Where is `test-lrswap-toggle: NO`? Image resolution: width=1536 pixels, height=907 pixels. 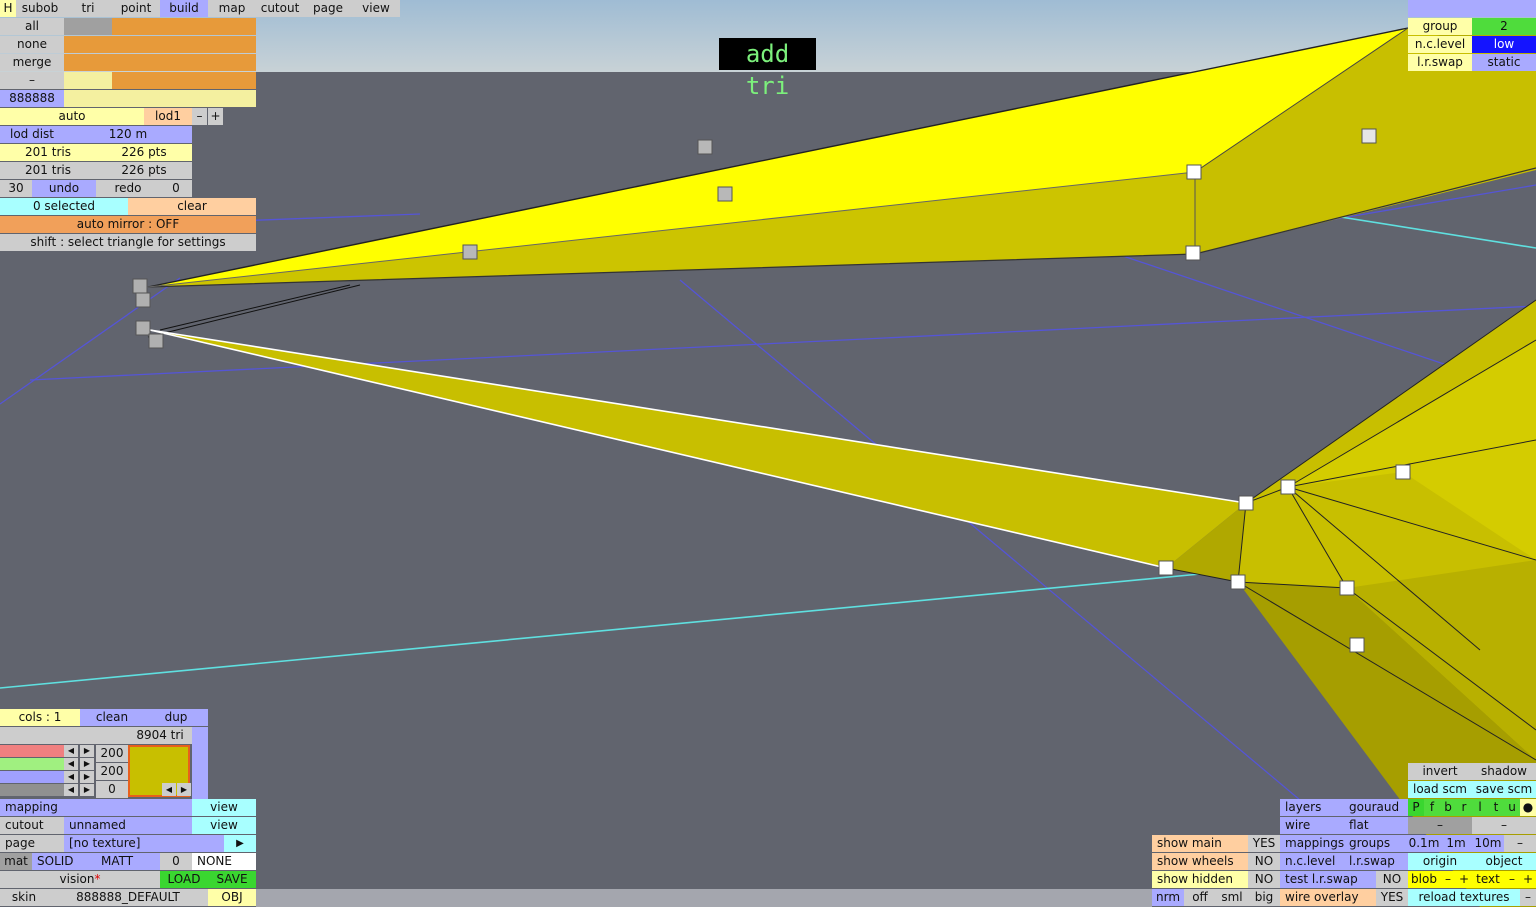
test-lrswap-toggle: NO is located at coordinates (1392, 879).